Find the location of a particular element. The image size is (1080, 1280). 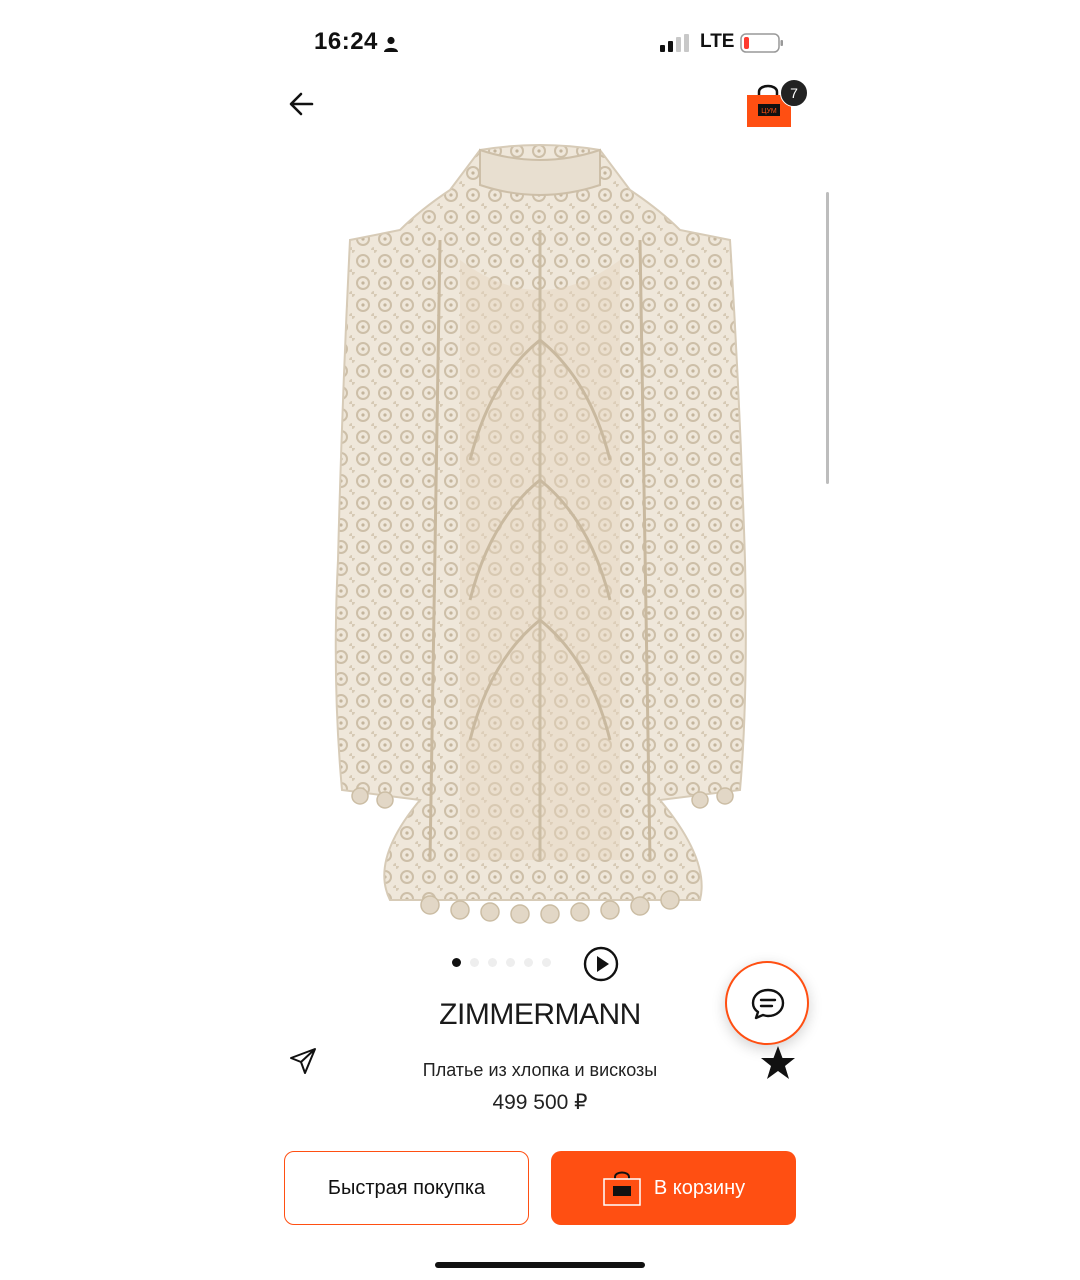

share-button is located at coordinates (303, 1061).